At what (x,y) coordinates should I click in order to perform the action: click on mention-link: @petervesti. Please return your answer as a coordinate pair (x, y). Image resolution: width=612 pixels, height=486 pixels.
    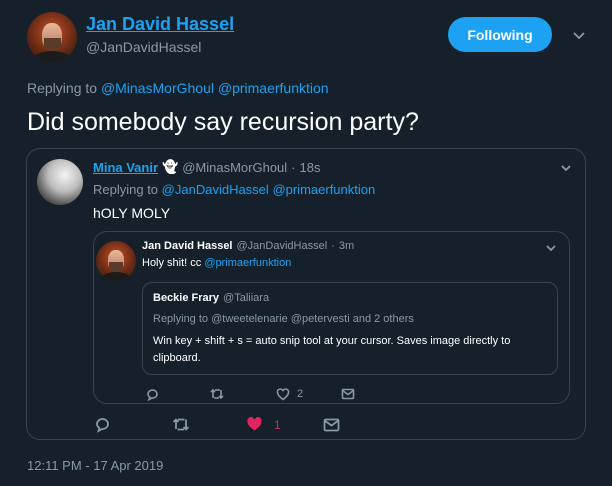
    Looking at the image, I should click on (320, 319).